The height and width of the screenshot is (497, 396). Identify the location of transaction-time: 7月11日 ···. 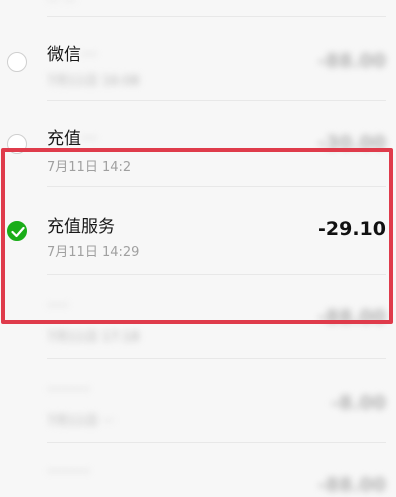
(81, 421).